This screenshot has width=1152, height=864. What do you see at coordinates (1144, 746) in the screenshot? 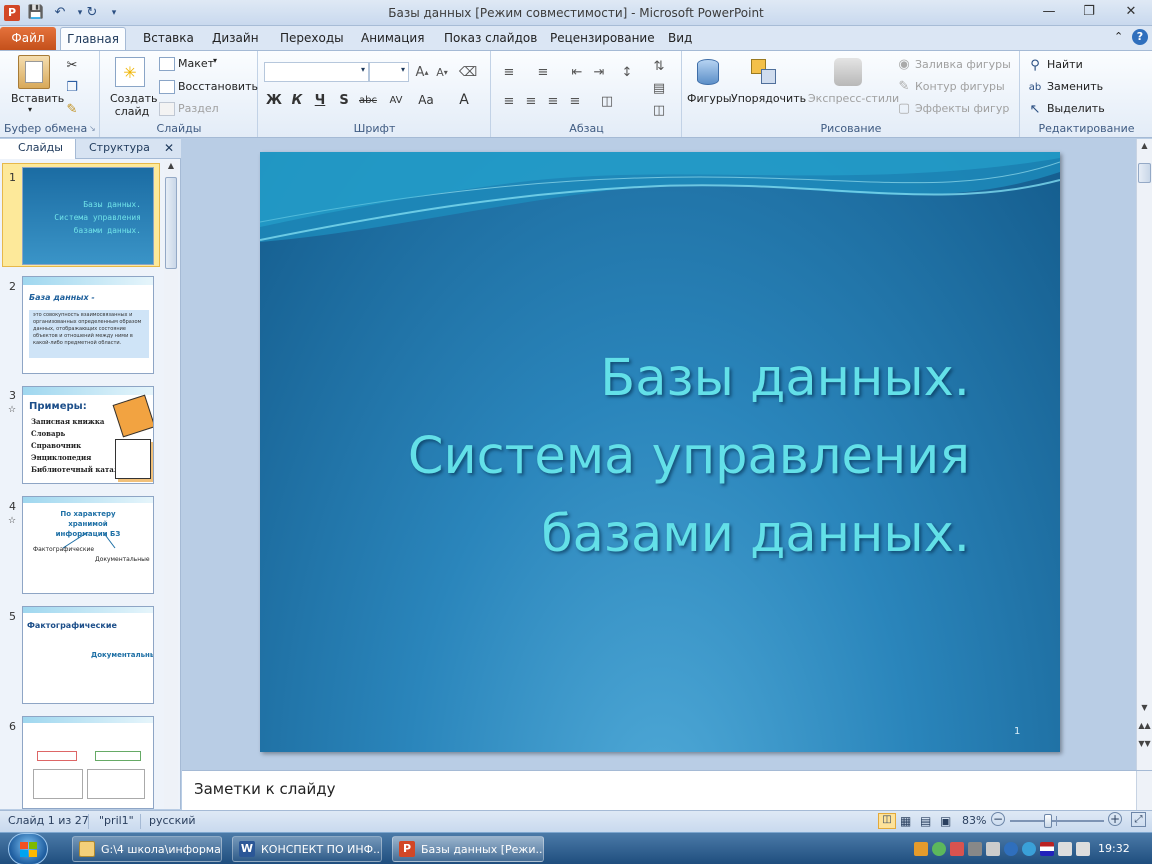
I see `next-slide-icon: ▼▼` at bounding box center [1144, 746].